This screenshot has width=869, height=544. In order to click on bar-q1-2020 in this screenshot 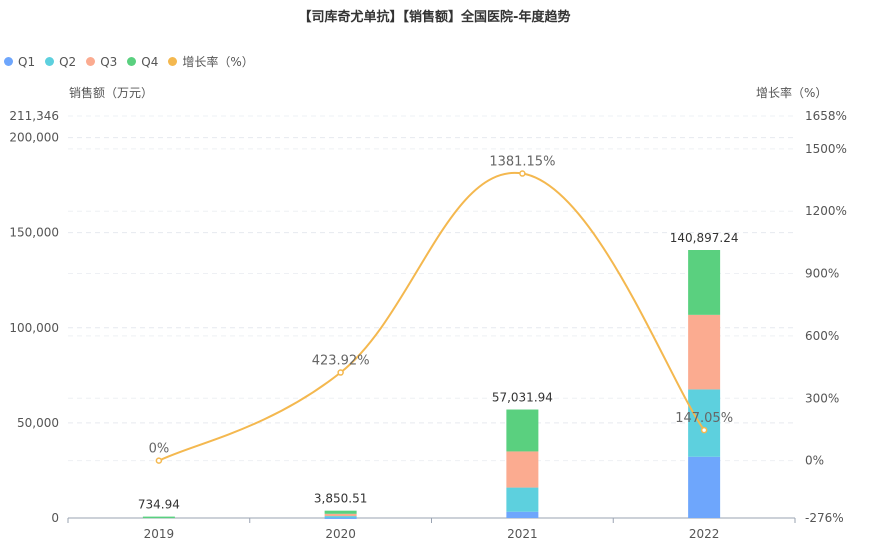, I will do `click(340, 518)`.